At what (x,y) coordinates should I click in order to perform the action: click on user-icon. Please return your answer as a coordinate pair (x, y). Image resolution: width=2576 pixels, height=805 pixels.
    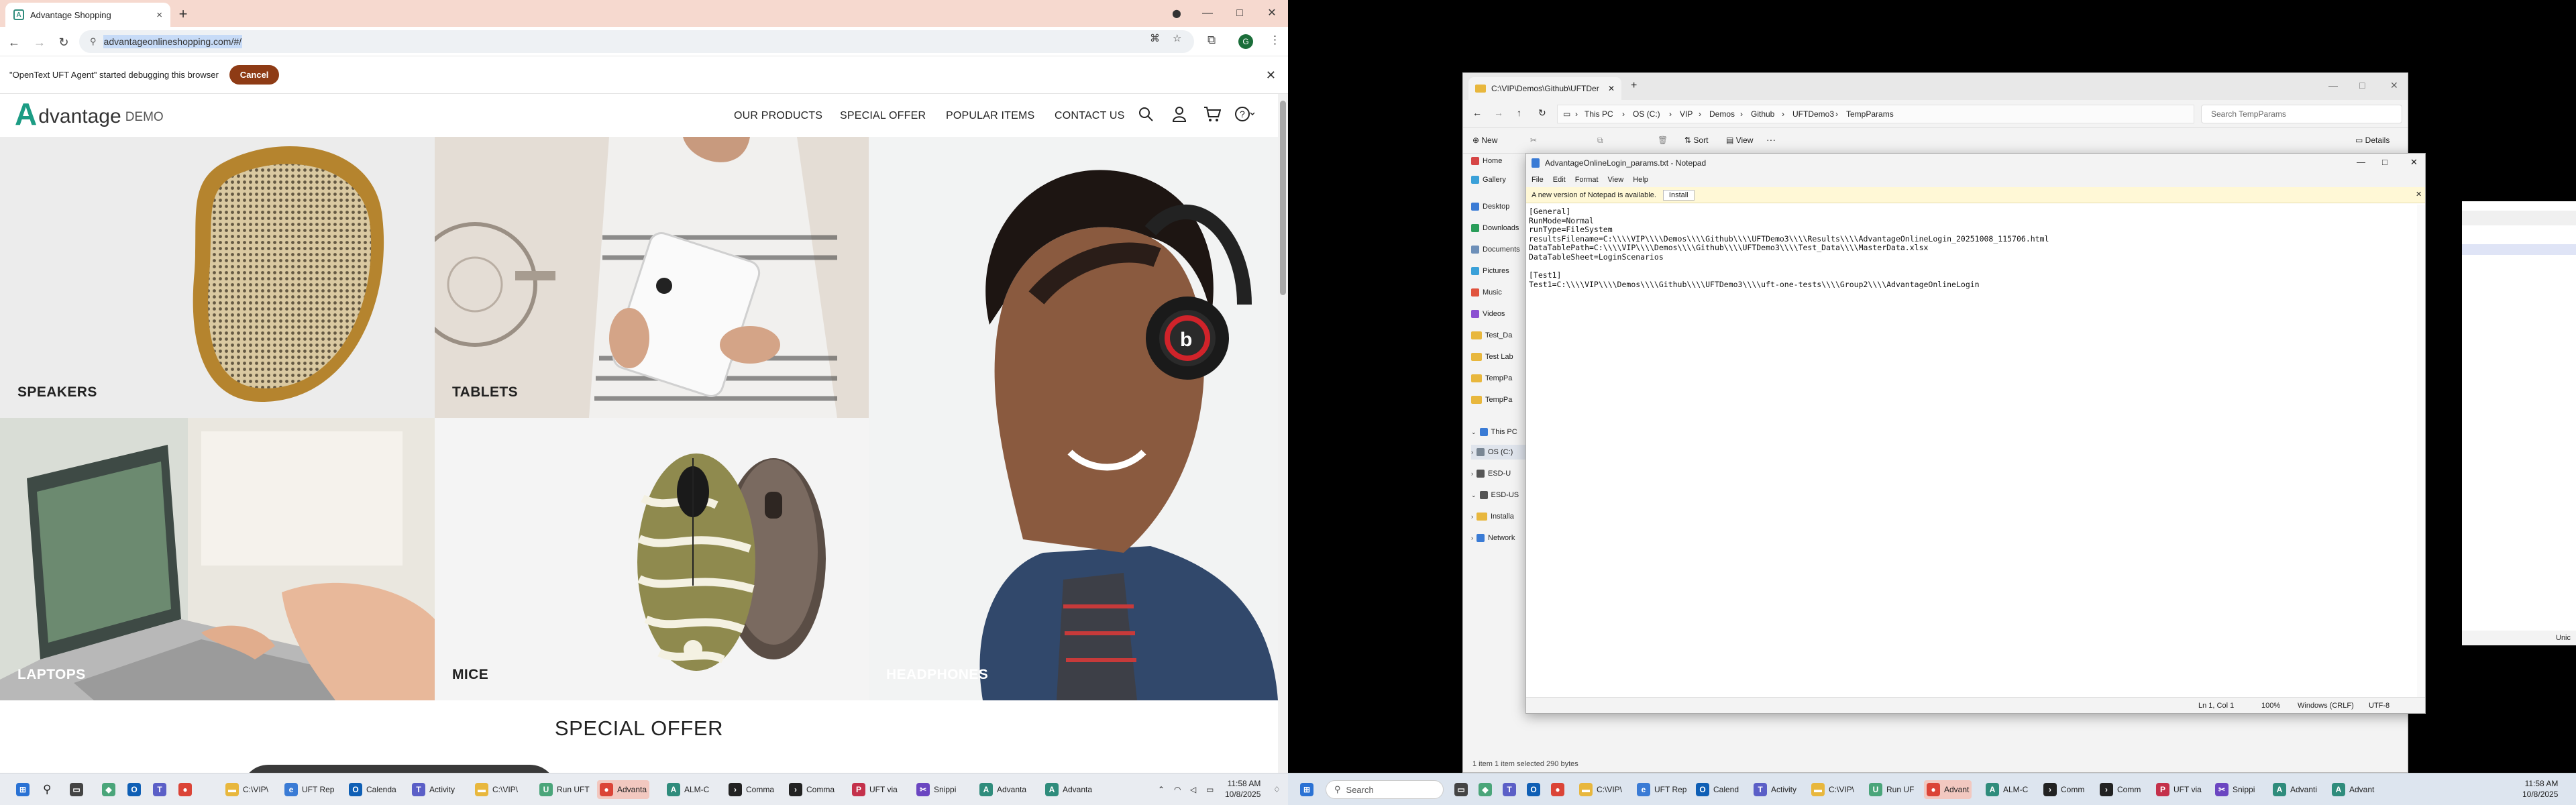
    Looking at the image, I should click on (1179, 116).